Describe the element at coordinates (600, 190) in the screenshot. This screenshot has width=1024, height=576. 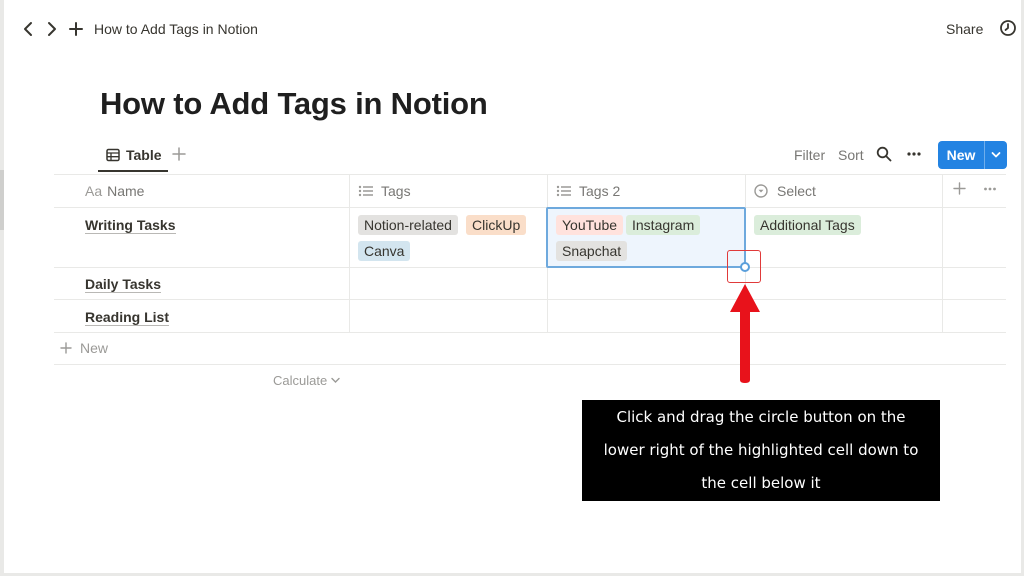
I see `column-header-label: Tags 2` at that location.